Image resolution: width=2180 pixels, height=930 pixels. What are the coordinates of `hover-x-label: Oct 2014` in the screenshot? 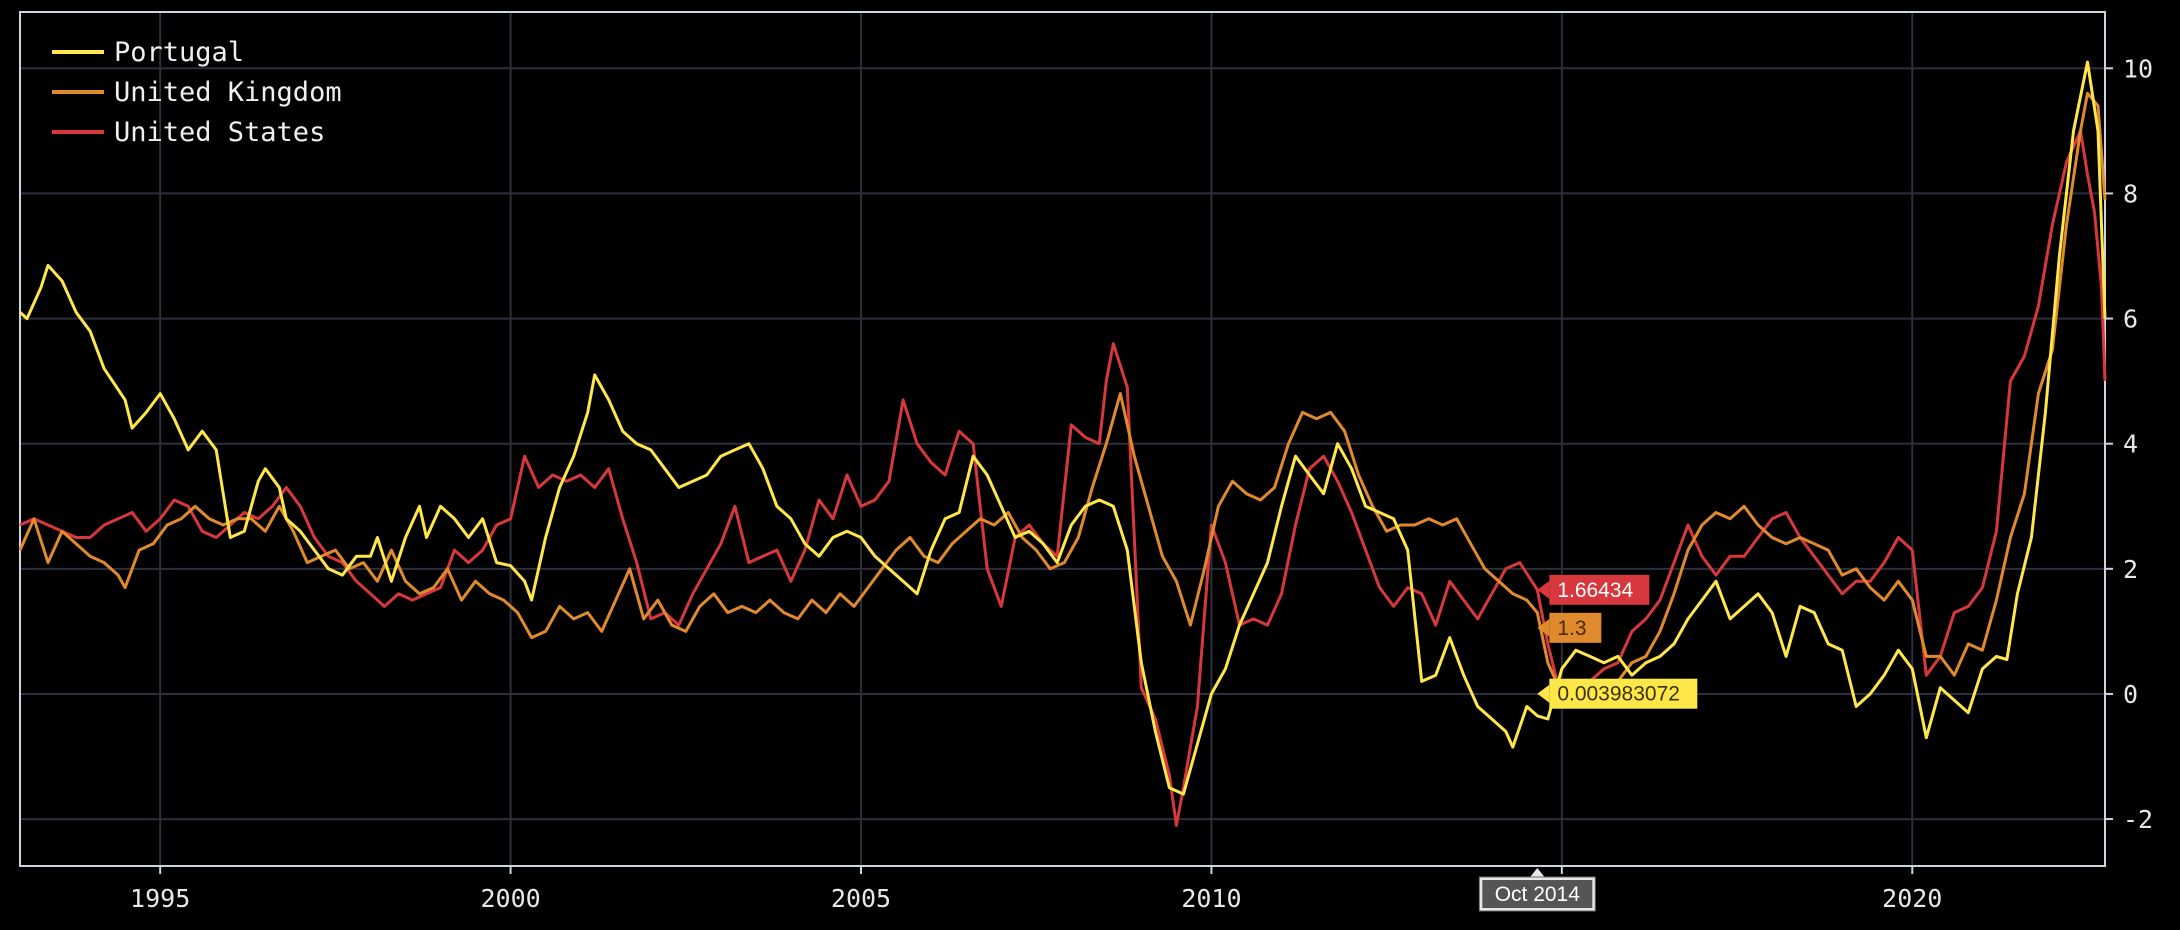 It's located at (1538, 894).